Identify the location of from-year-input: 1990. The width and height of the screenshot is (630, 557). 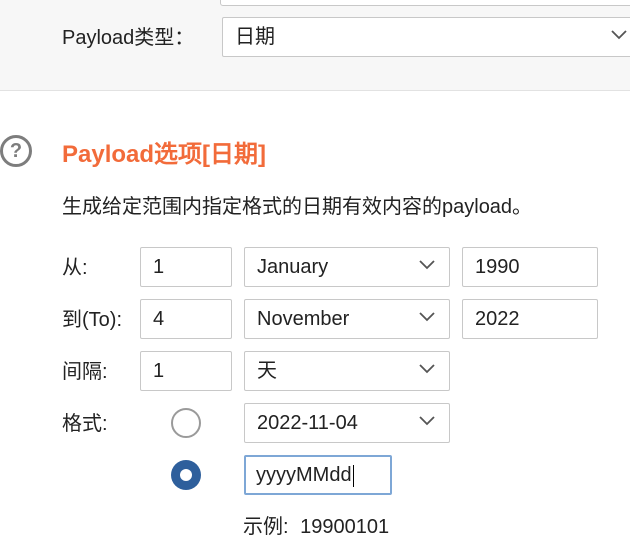
(530, 267).